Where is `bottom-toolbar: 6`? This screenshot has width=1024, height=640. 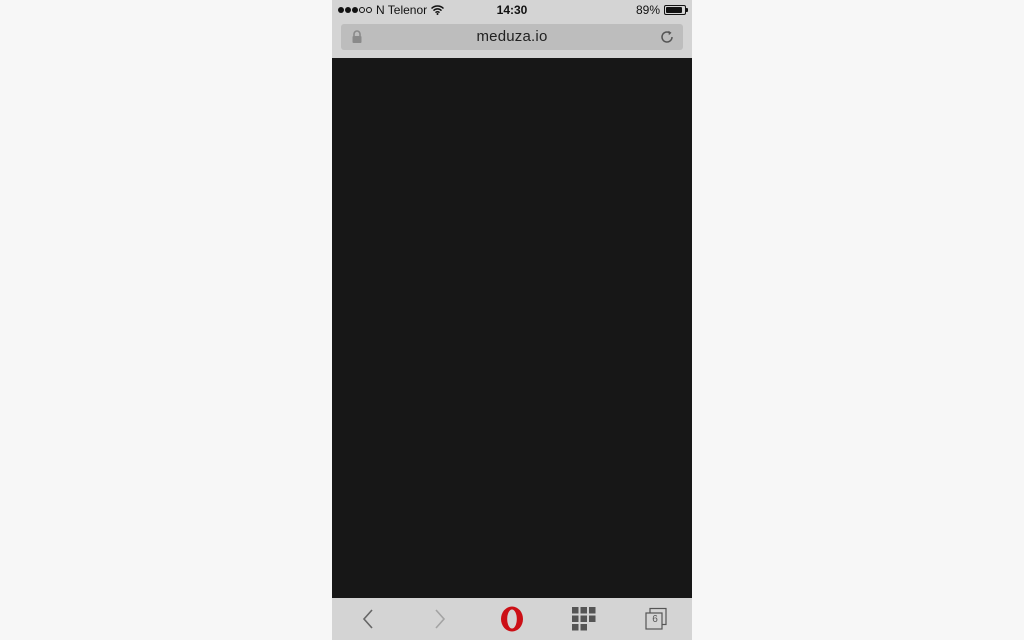 bottom-toolbar: 6 is located at coordinates (512, 619).